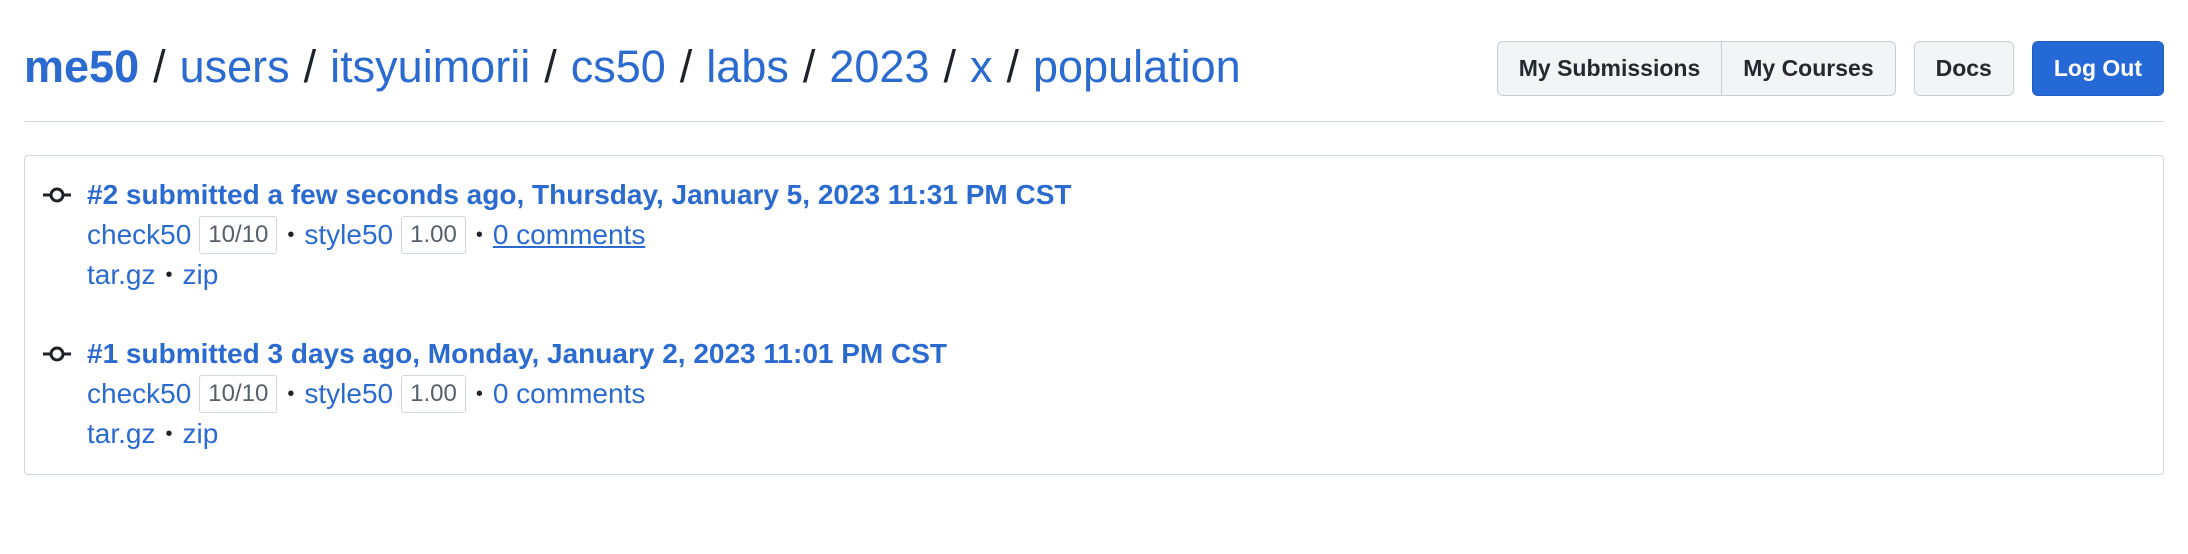  Describe the element at coordinates (1609, 68) in the screenshot. I see `my-submissions-button: My Submissions` at that location.